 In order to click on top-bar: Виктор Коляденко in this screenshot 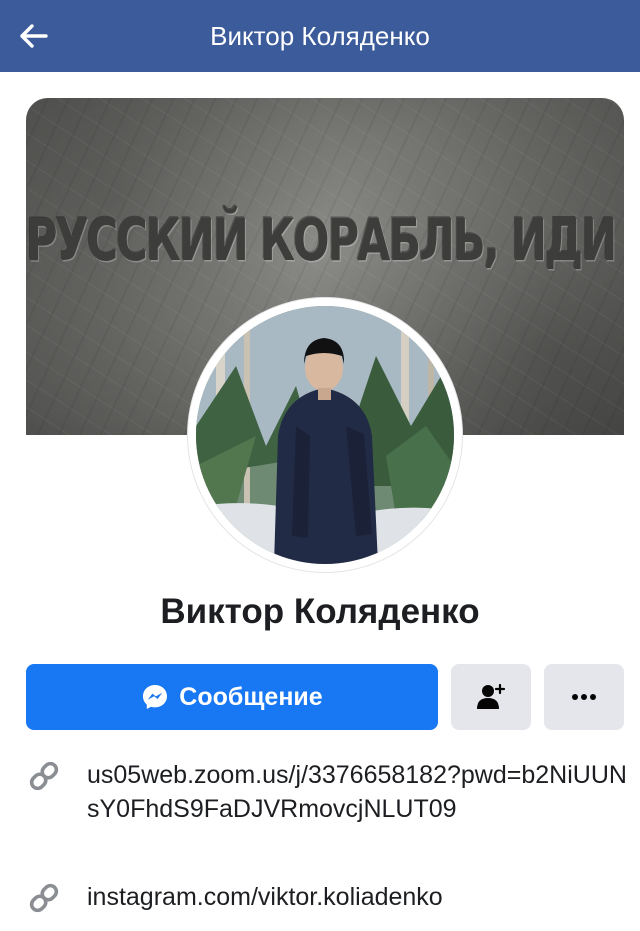, I will do `click(320, 36)`.